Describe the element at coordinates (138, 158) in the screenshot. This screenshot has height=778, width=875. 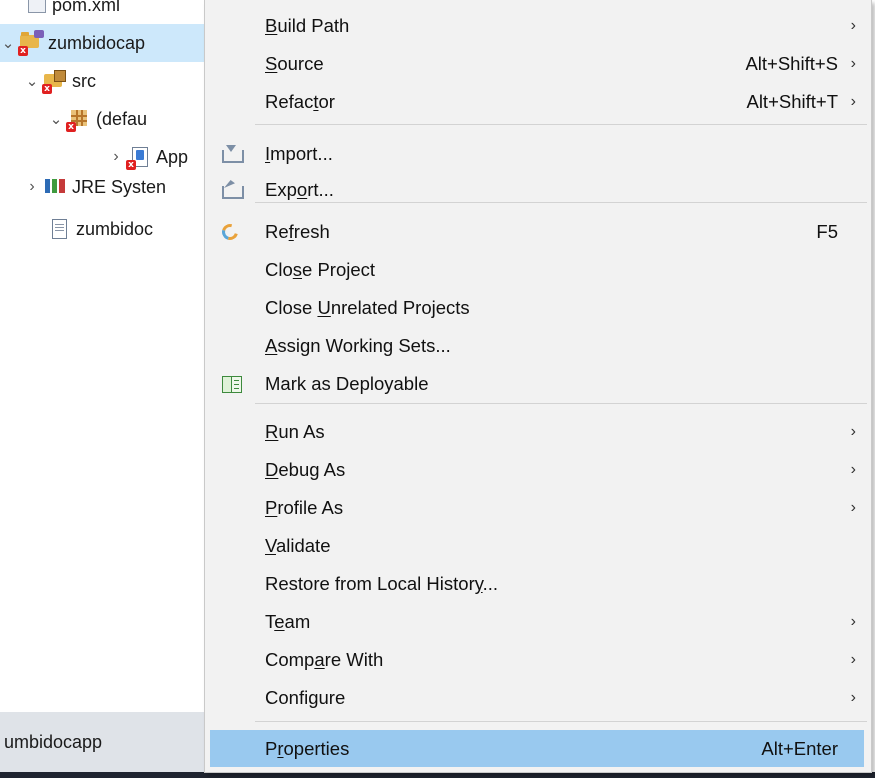
I see `java-file-icon: x` at that location.